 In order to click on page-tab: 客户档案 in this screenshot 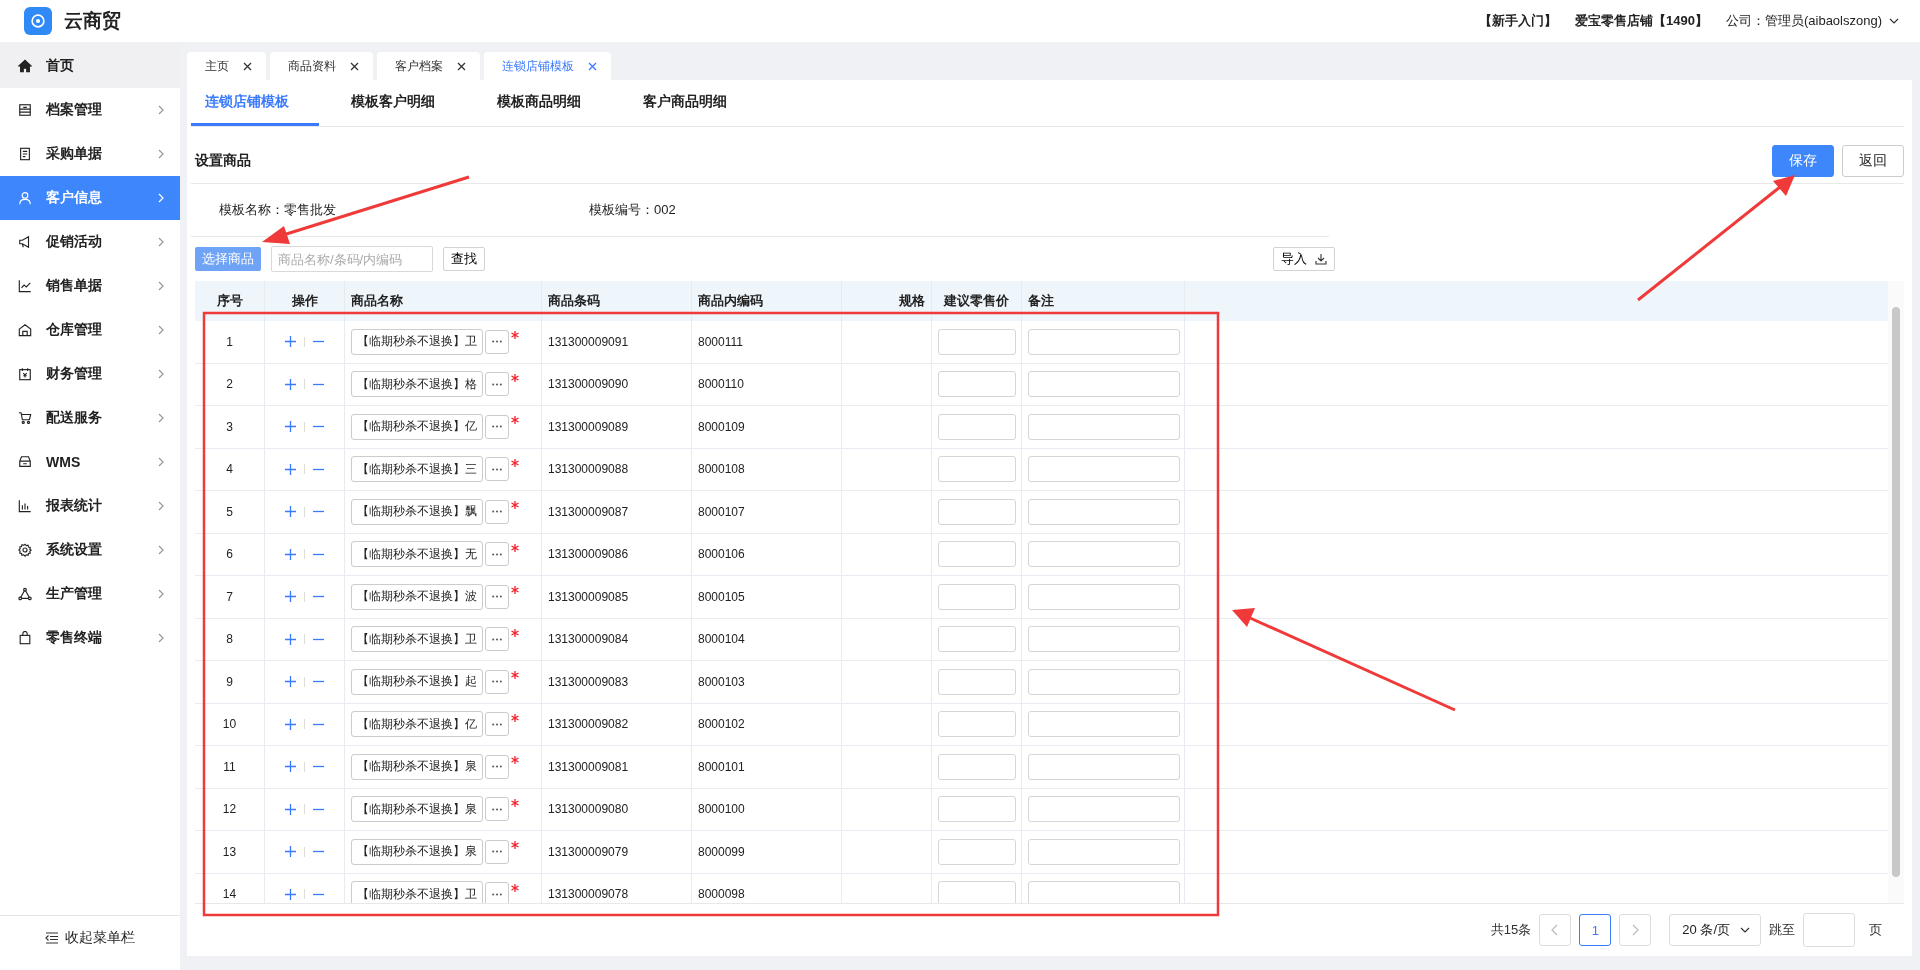, I will do `click(428, 66)`.